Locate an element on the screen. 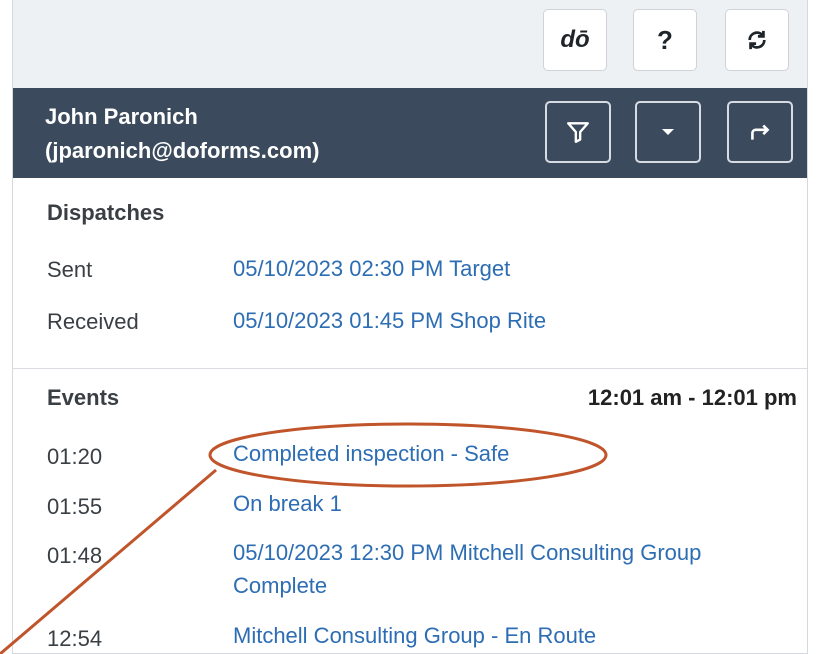 This screenshot has width=821, height=654. filter-button is located at coordinates (578, 132).